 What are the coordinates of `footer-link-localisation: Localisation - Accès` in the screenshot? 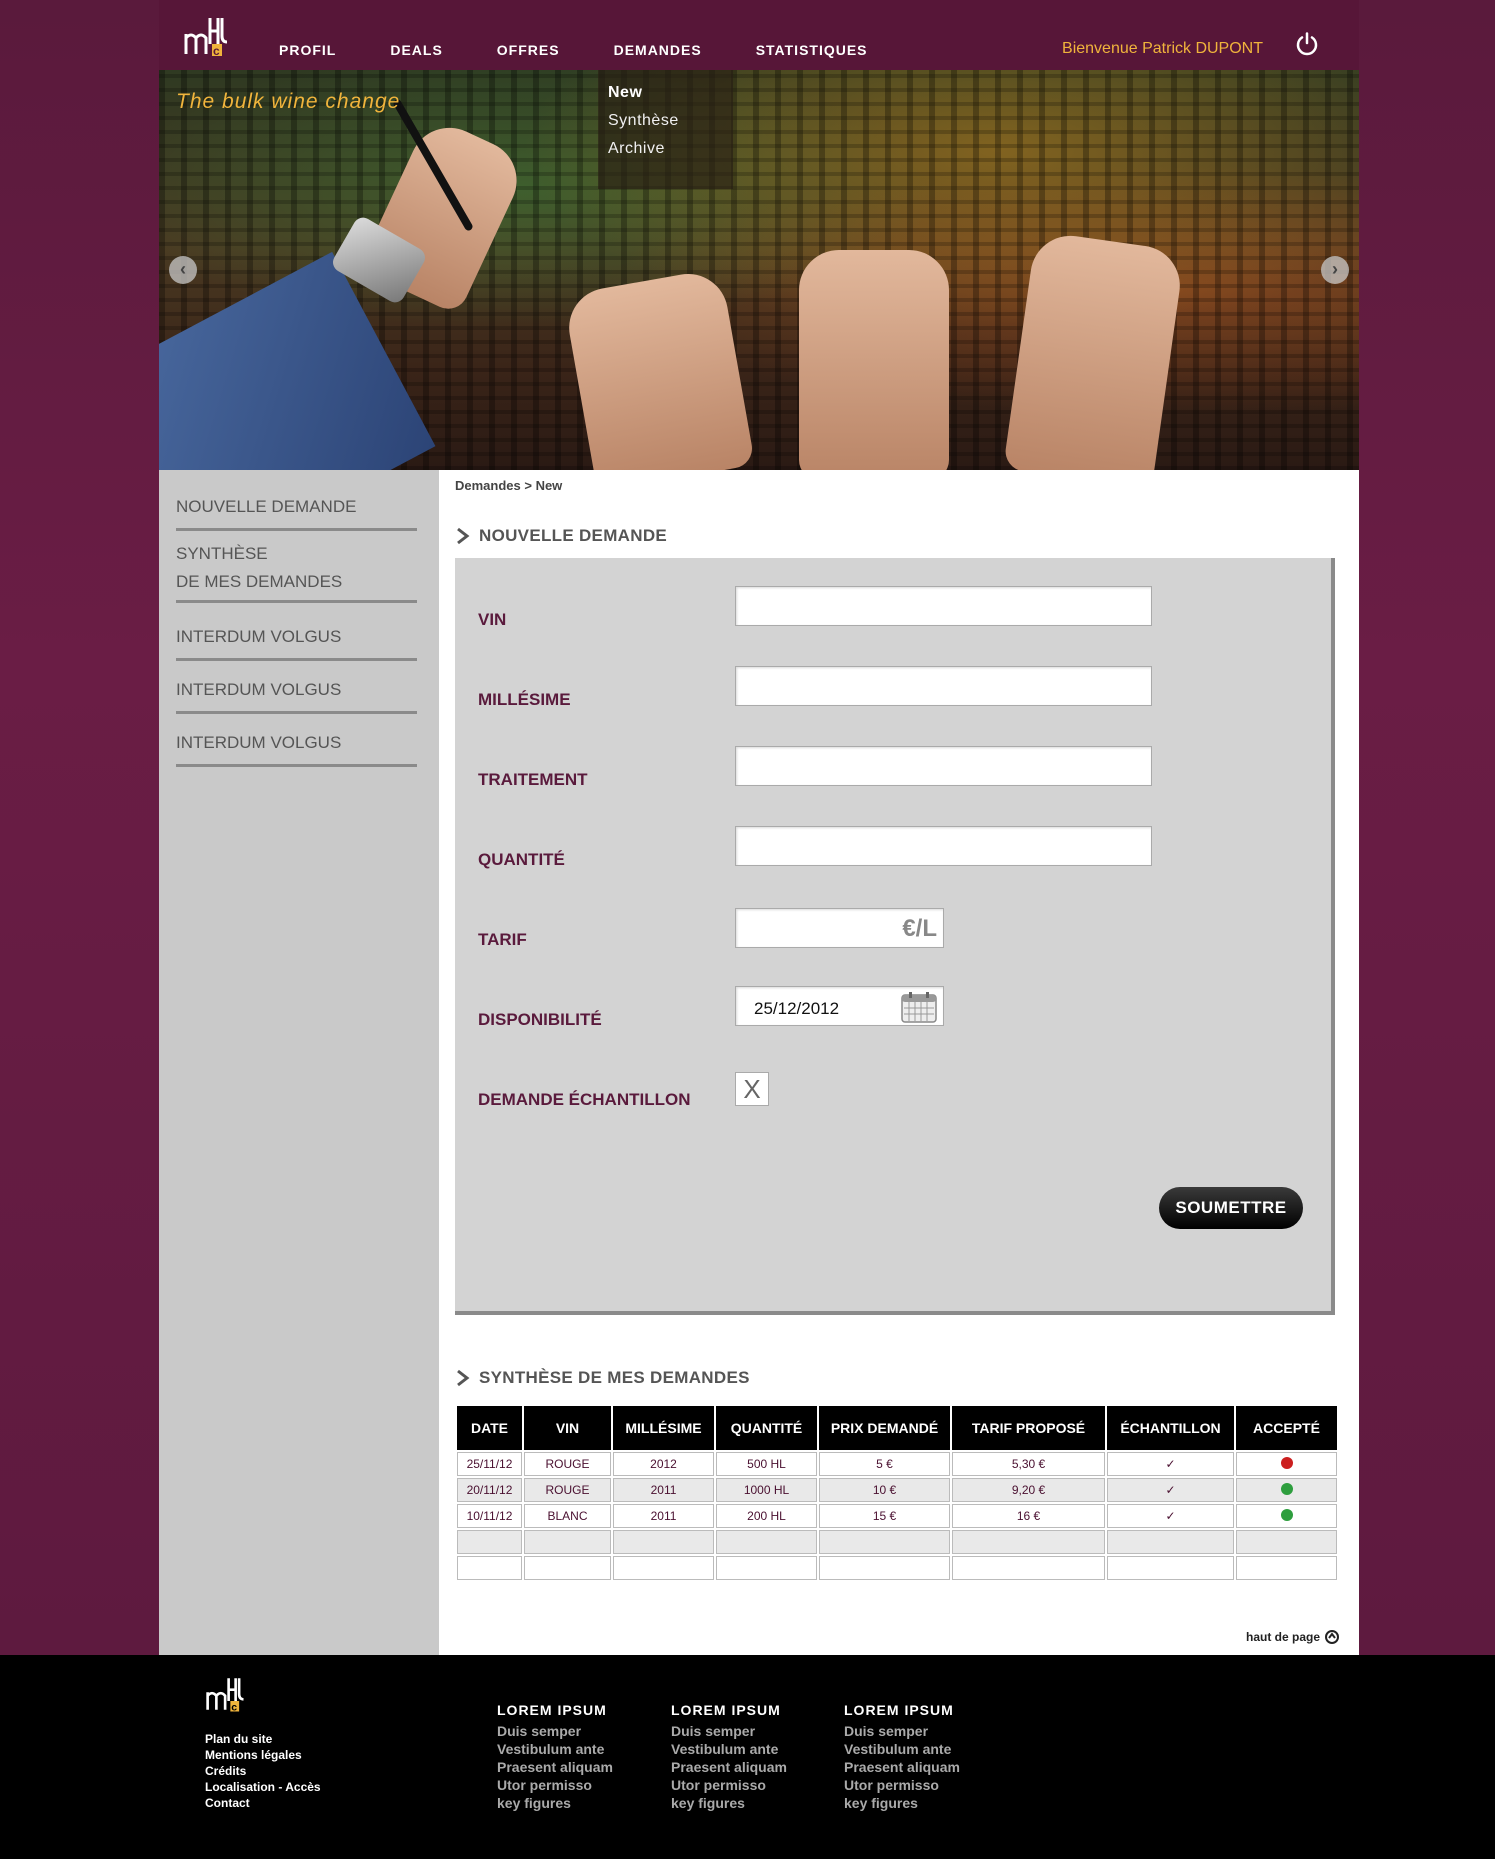 It's located at (263, 1787).